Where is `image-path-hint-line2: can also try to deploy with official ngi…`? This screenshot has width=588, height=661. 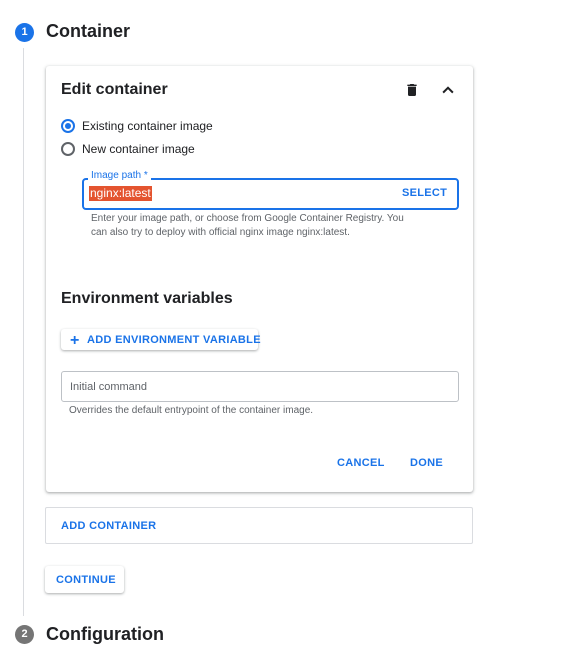
image-path-hint-line2: can also try to deploy with official ngi… is located at coordinates (220, 232).